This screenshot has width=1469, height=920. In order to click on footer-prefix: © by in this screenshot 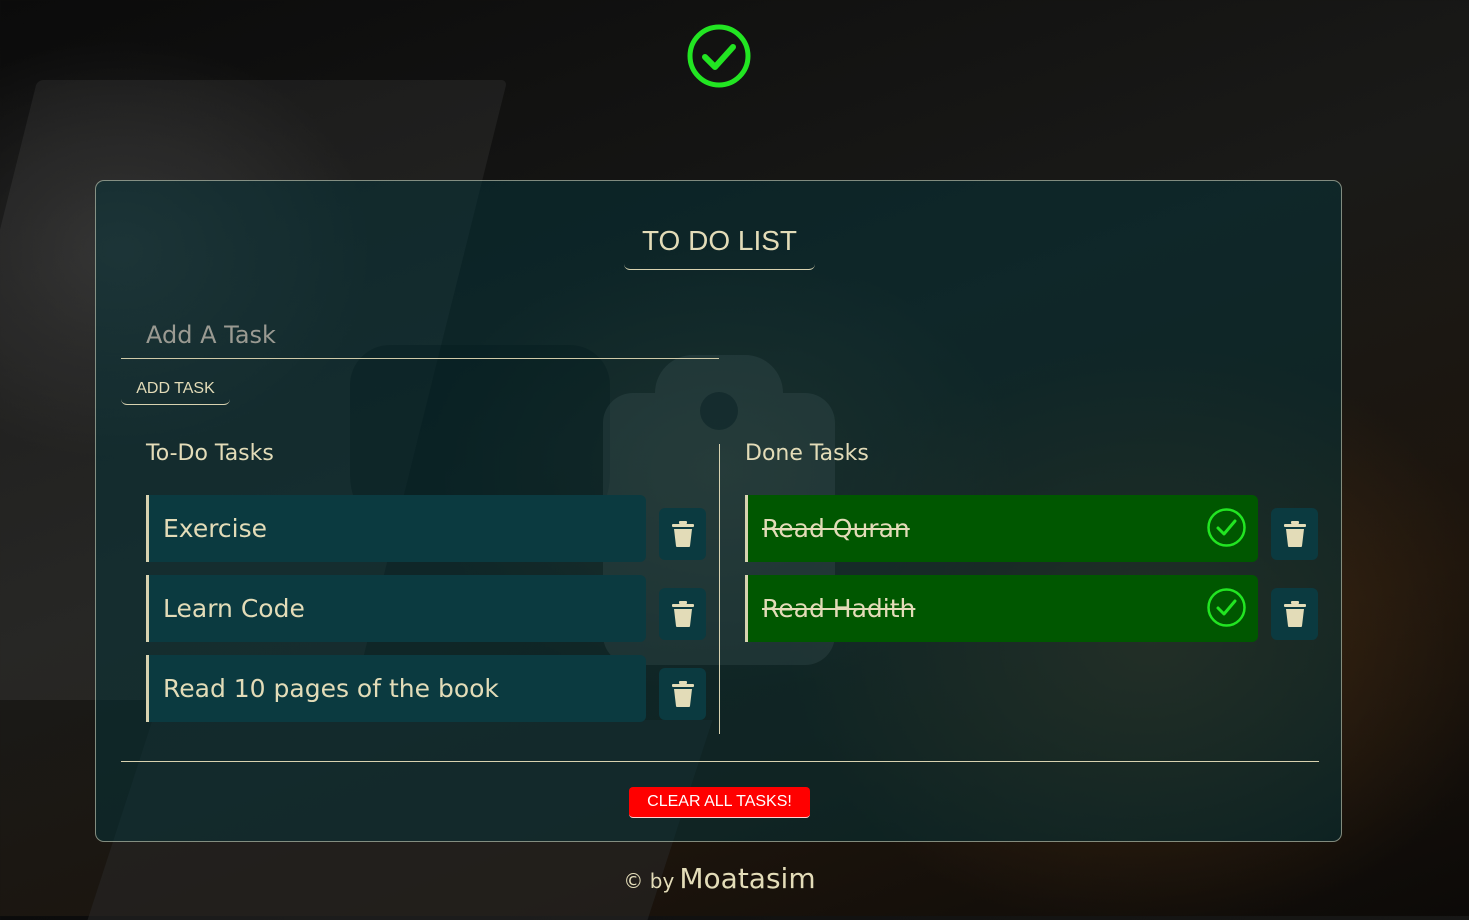, I will do `click(649, 881)`.